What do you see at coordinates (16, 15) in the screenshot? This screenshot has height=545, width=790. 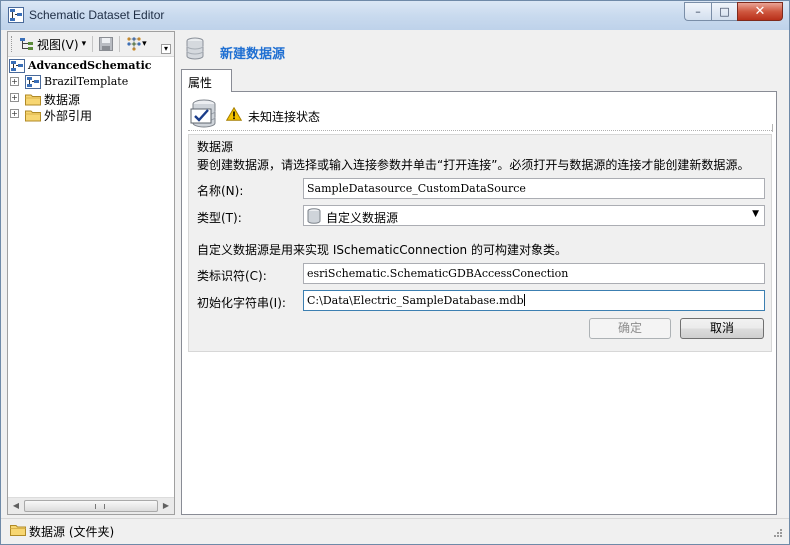 I see `schematic-app-icon` at bounding box center [16, 15].